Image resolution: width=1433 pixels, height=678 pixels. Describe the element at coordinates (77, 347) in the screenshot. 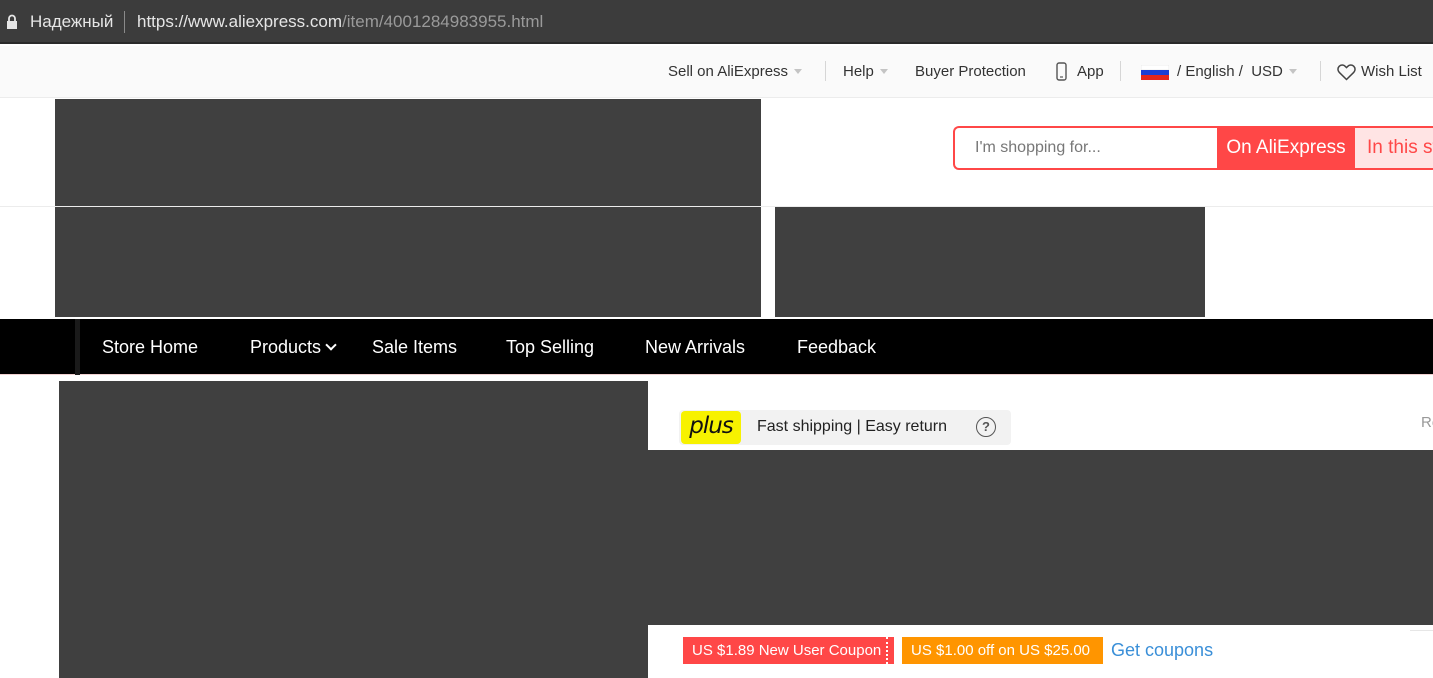

I see `store-nav-edge` at that location.